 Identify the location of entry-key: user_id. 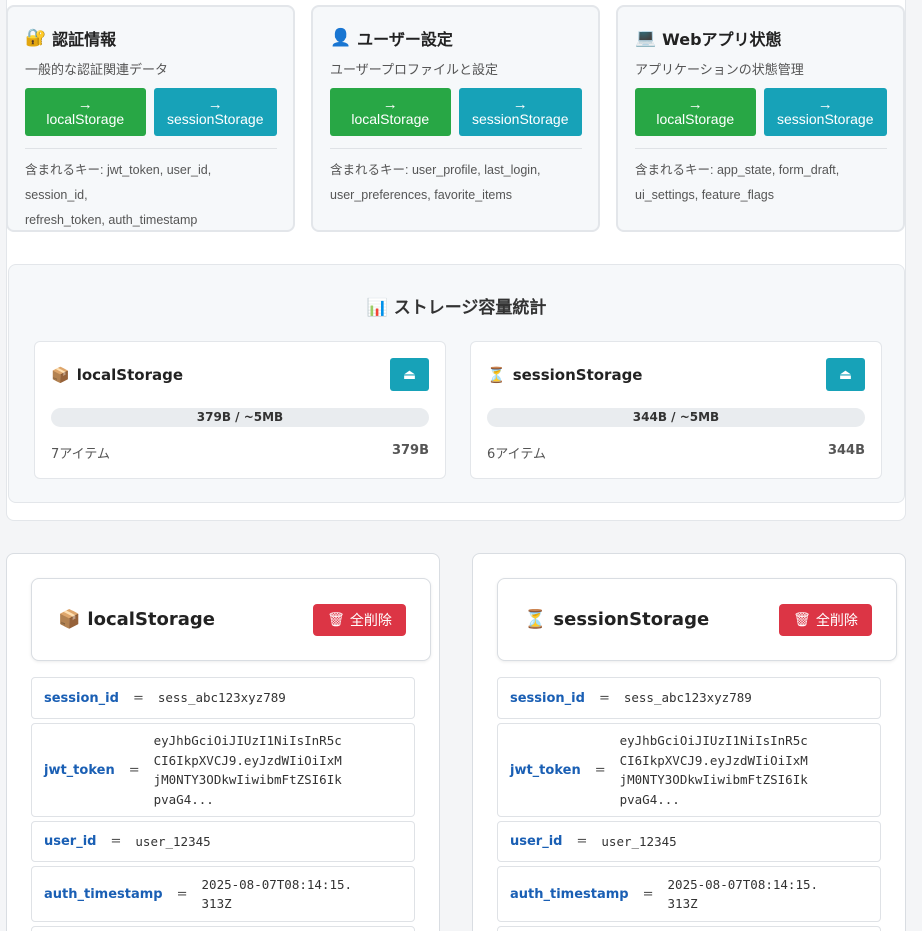
(536, 841).